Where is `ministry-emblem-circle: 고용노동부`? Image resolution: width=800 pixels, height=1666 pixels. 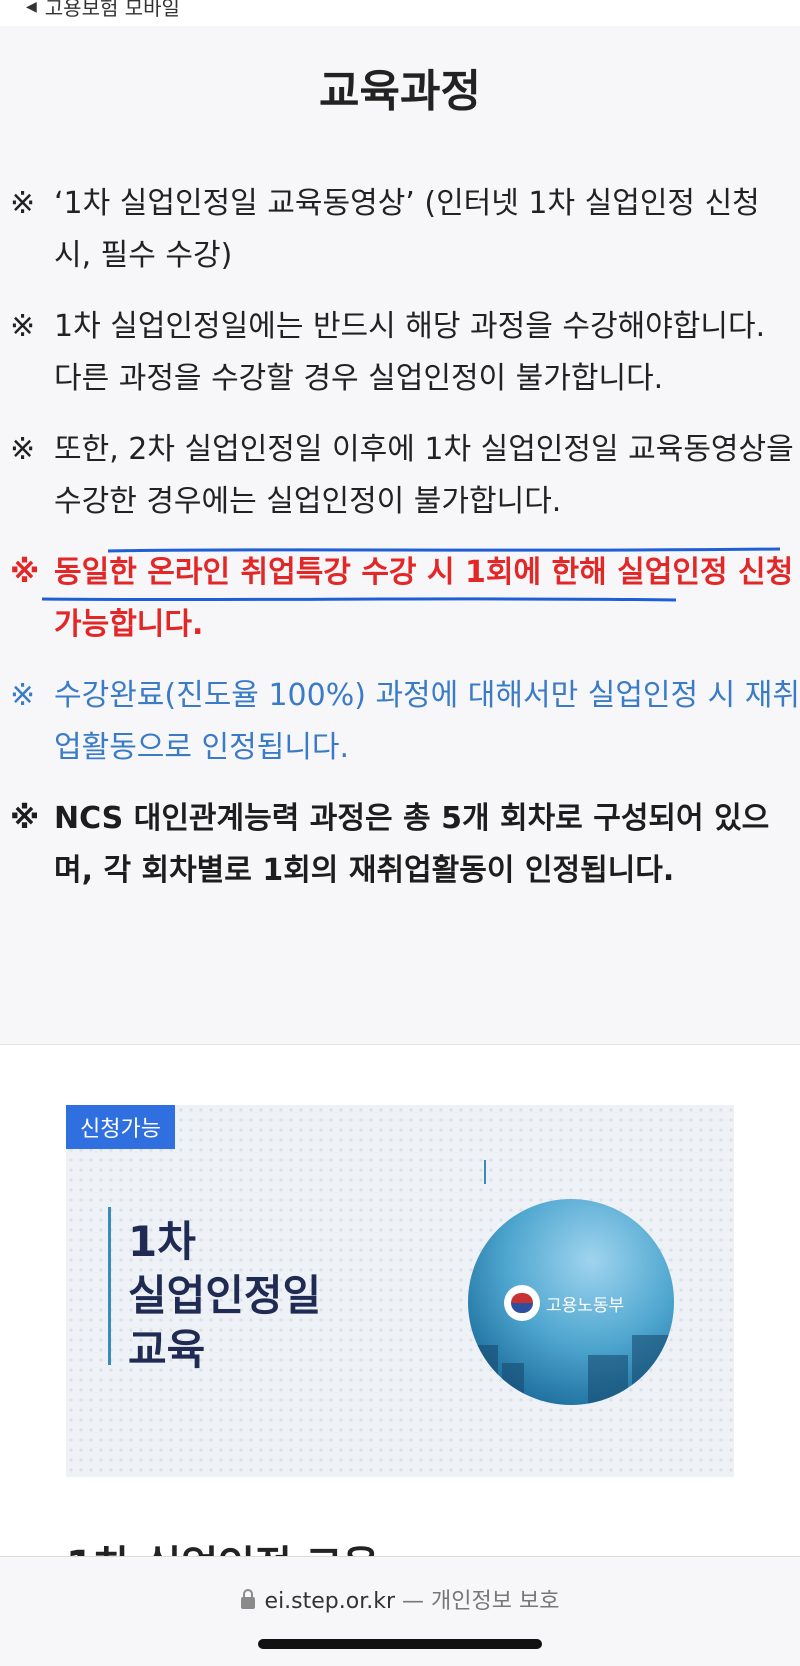 ministry-emblem-circle: 고용노동부 is located at coordinates (571, 1302).